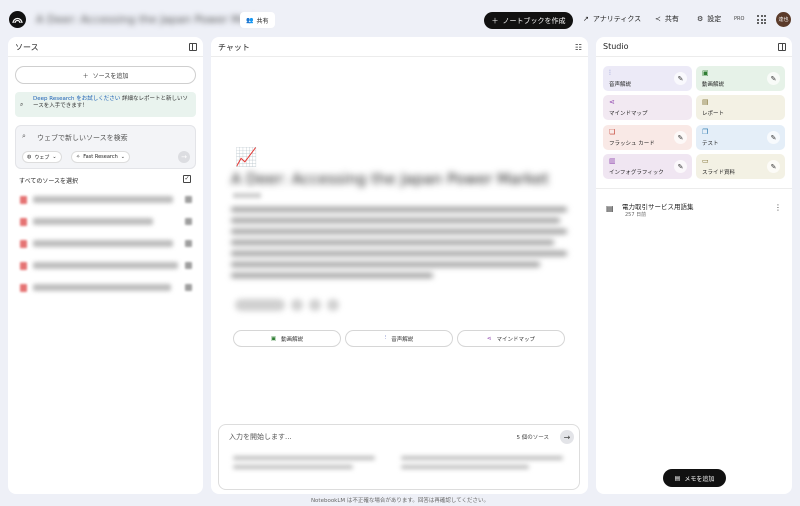 Image resolution: width=800 pixels, height=506 pixels. I want to click on search-icon: ⌕, so click(24, 136).